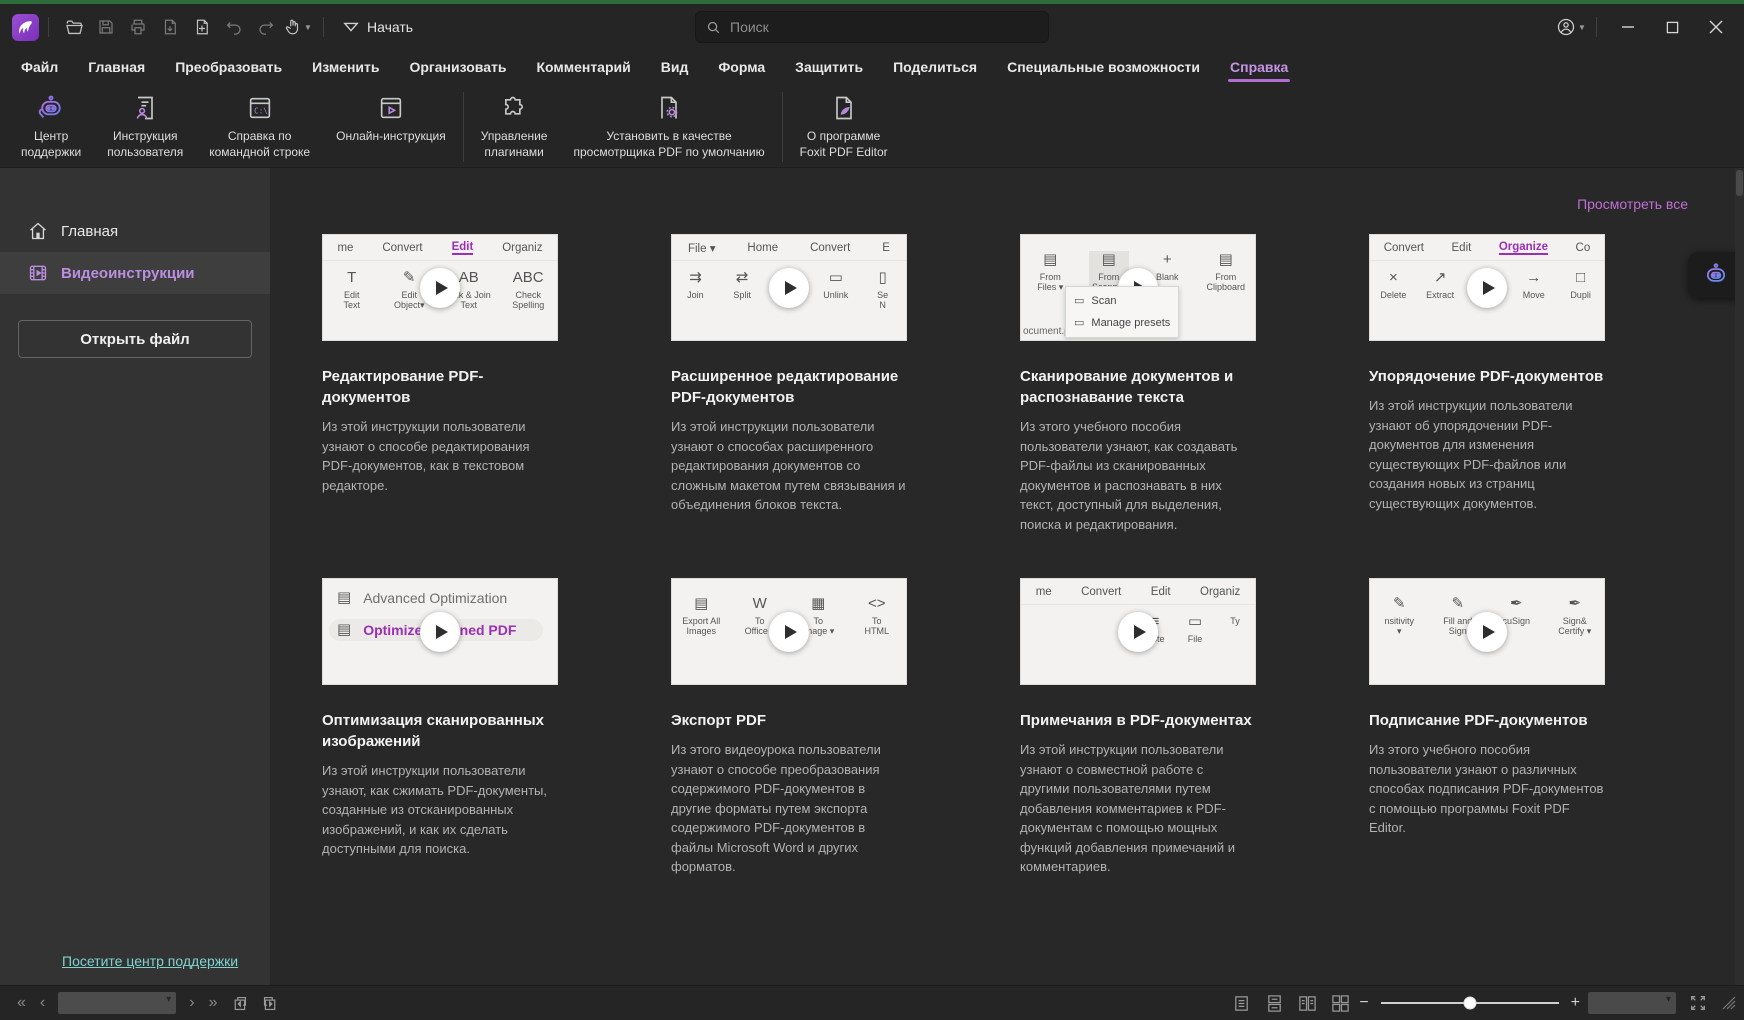  Describe the element at coordinates (378, 27) in the screenshot. I see `start-tab-button: Начать` at that location.